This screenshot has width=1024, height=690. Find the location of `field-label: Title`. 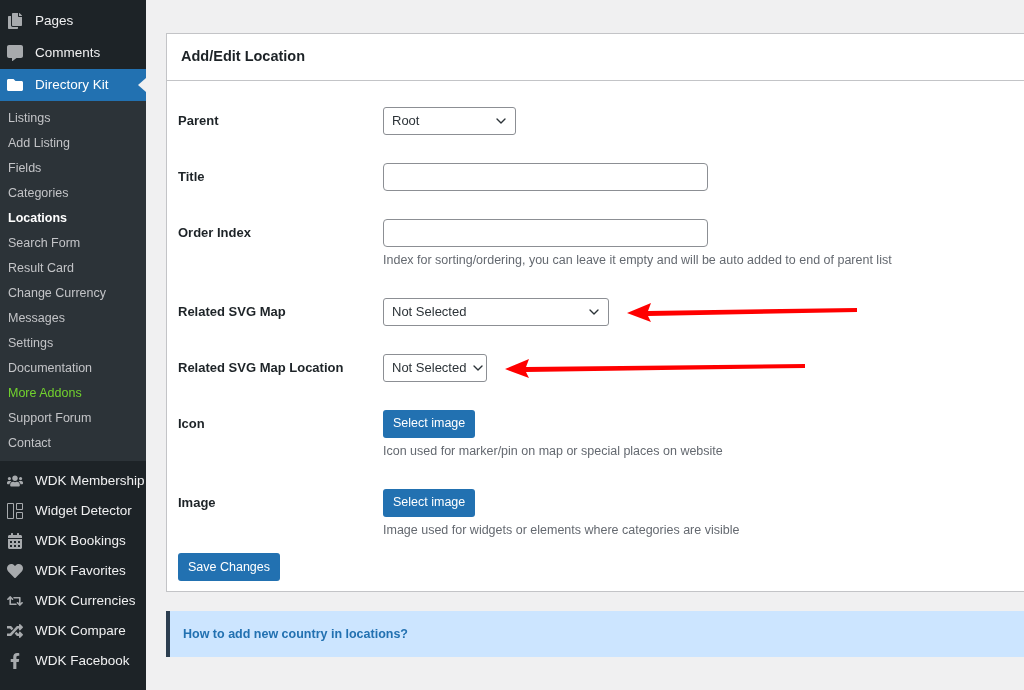

field-label: Title is located at coordinates (192, 177).